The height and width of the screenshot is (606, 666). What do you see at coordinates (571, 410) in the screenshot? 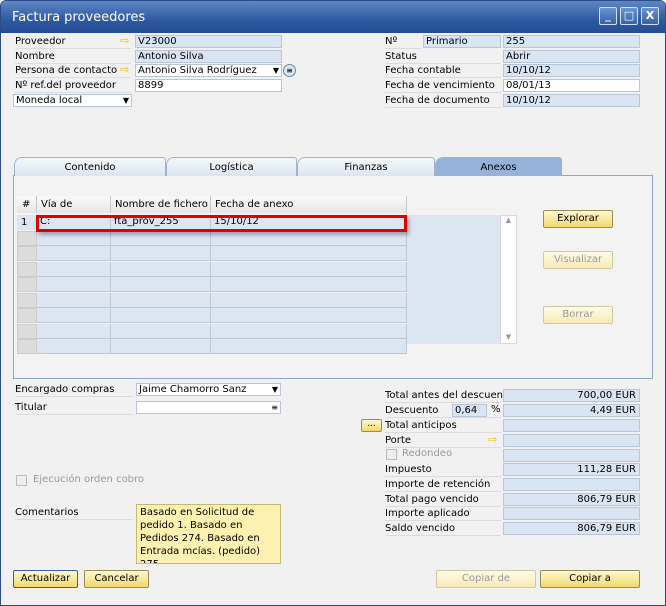
I see `descuento-field: 4,49 EUR` at bounding box center [571, 410].